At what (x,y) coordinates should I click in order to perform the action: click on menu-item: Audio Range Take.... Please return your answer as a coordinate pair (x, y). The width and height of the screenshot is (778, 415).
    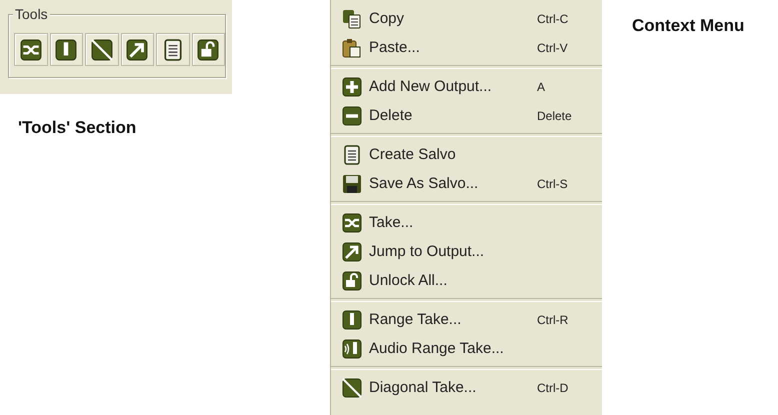
    Looking at the image, I should click on (466, 348).